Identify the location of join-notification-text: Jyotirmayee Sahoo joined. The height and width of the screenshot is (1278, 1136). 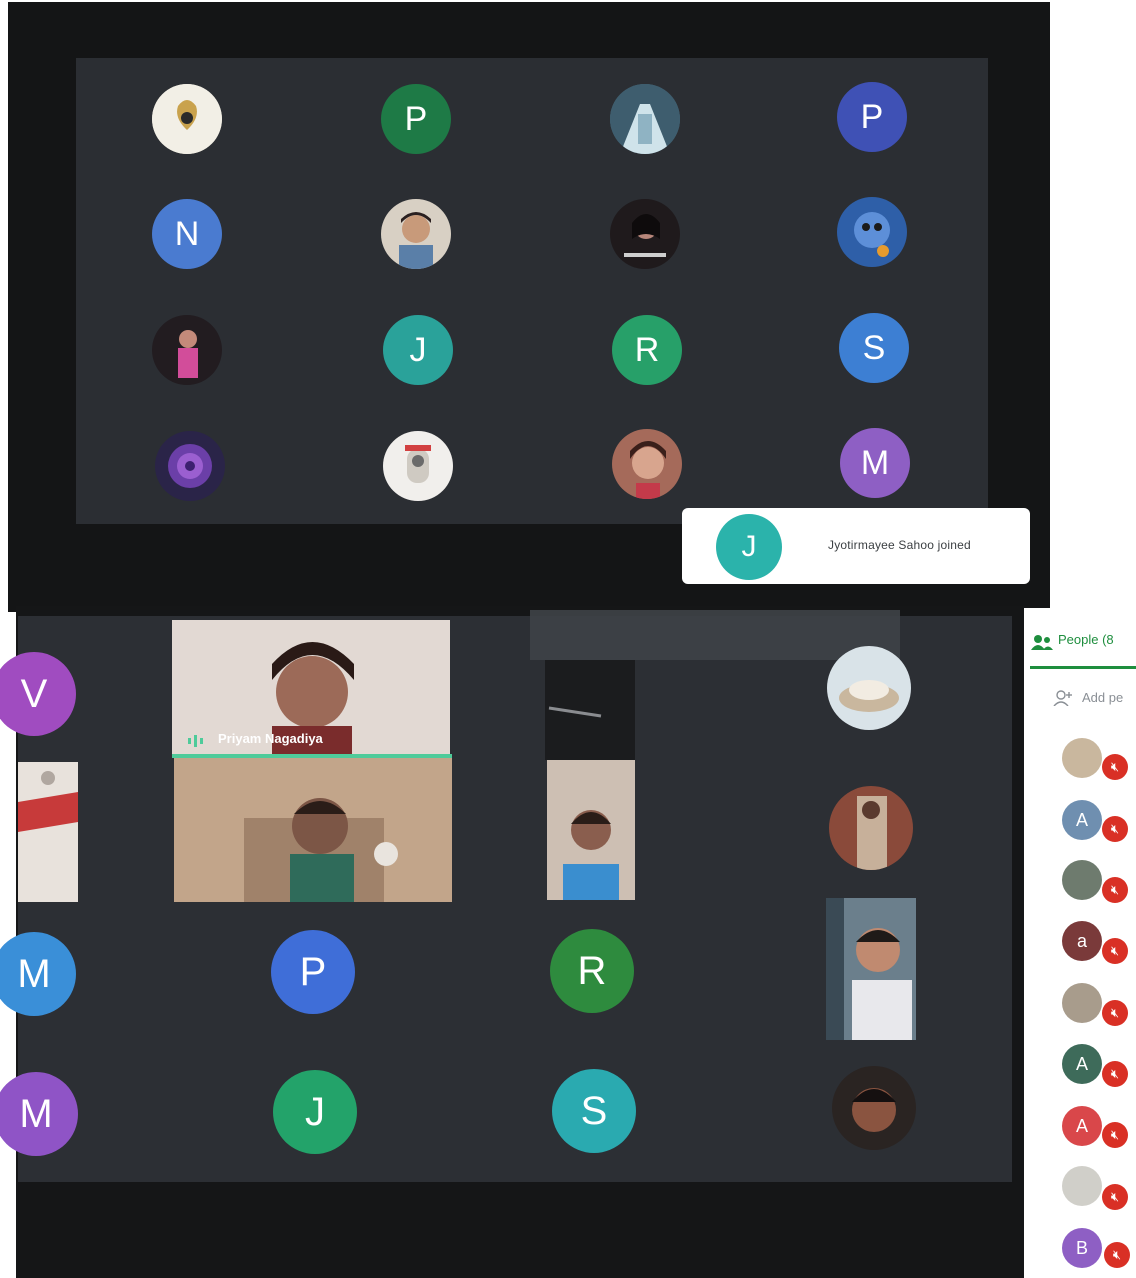
(899, 545).